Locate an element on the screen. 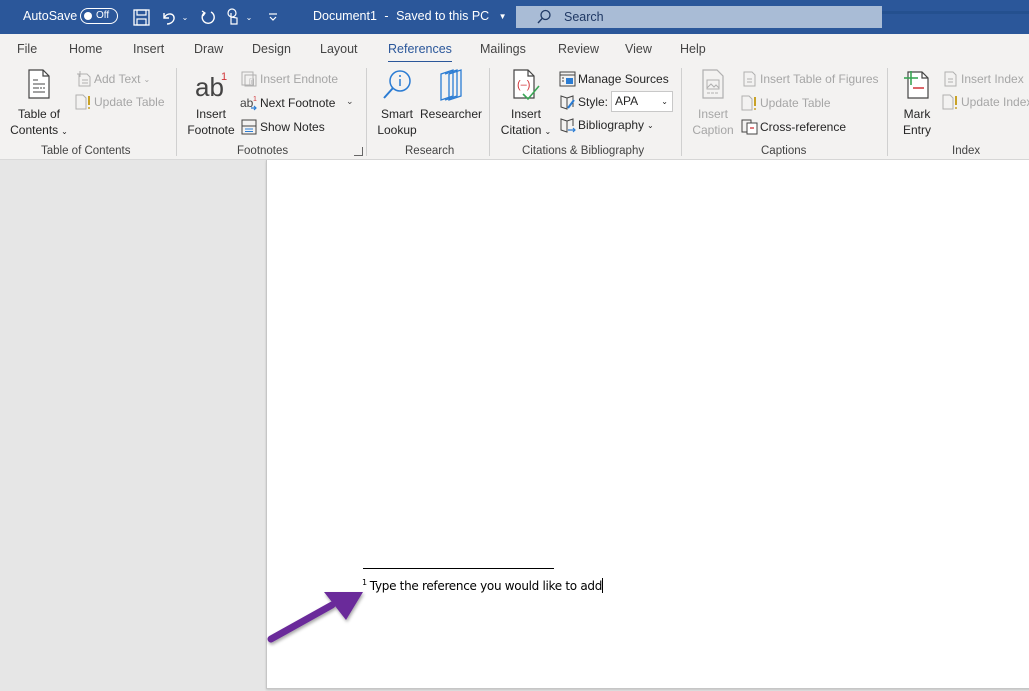  insert-footnote-icon: ab 1 is located at coordinates (211, 85).